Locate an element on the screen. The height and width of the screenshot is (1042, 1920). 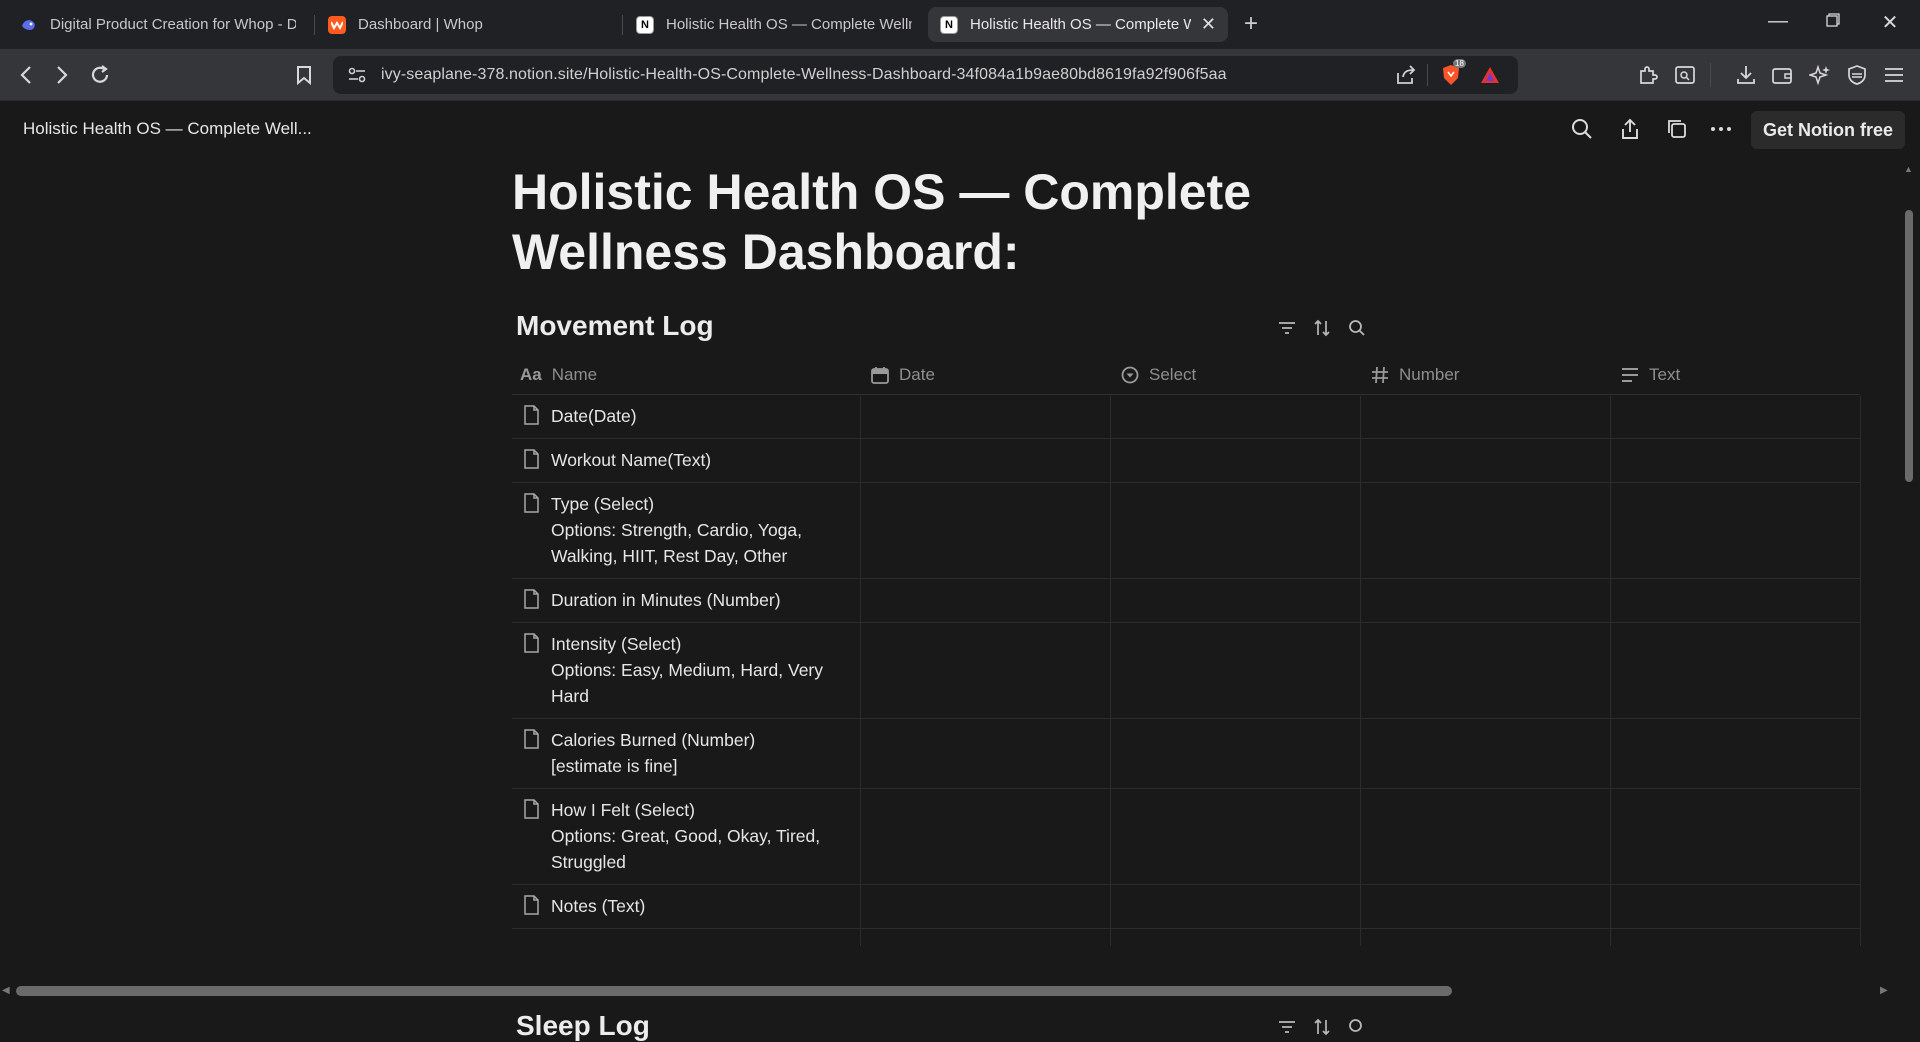
lines-icon is located at coordinates (1630, 375).